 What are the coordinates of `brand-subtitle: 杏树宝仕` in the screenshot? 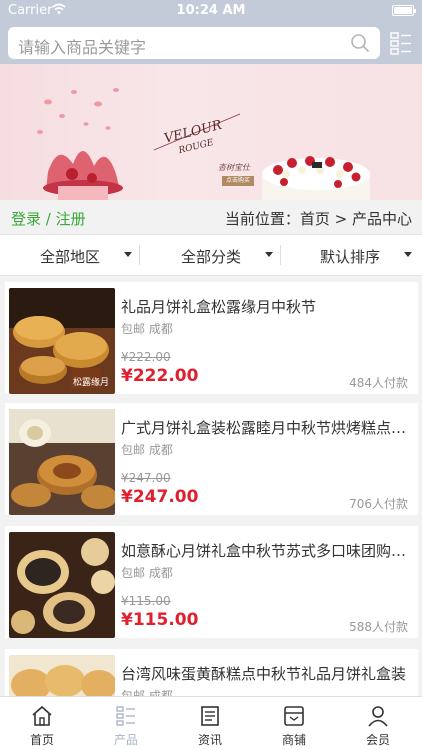 It's located at (234, 167).